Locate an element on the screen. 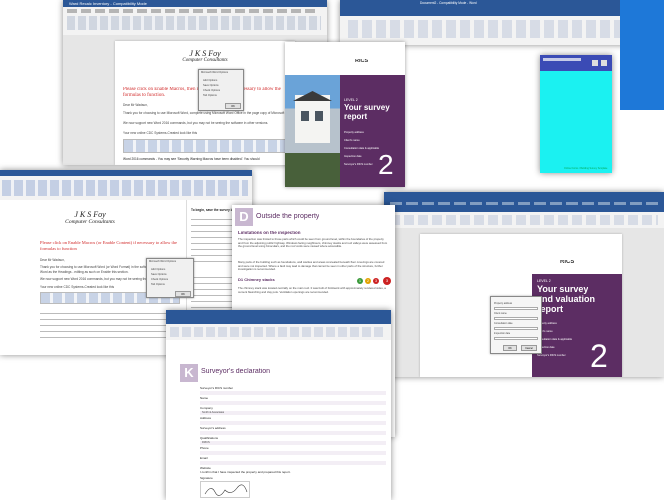 Image resolution: width=664 pixels, height=500 pixels. ok-button: OK is located at coordinates (510, 348).